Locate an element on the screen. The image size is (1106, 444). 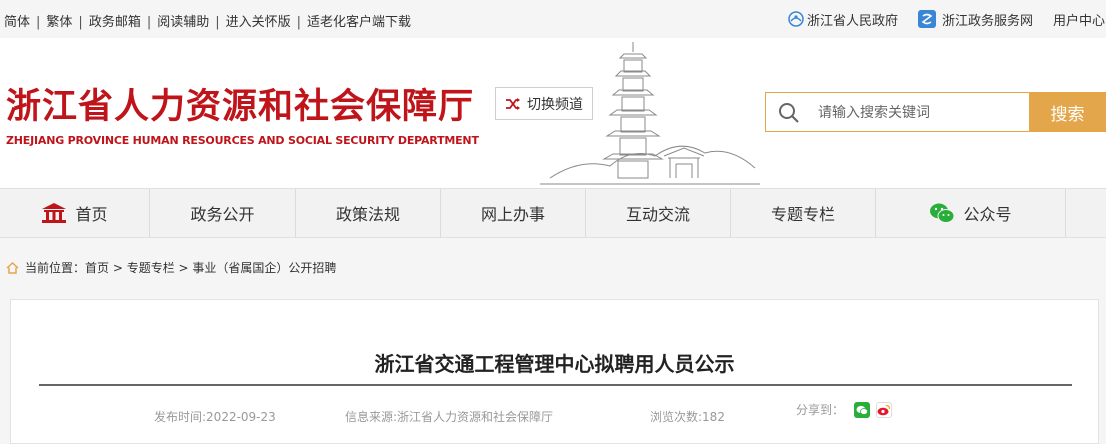
weibo-share-icon is located at coordinates (884, 409).